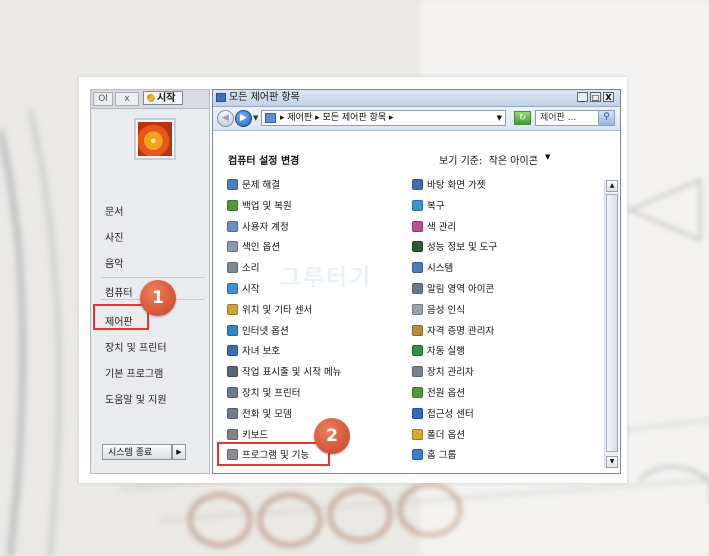 The width and height of the screenshot is (709, 556). I want to click on cp-item-color-management: 색 관리, so click(434, 228).